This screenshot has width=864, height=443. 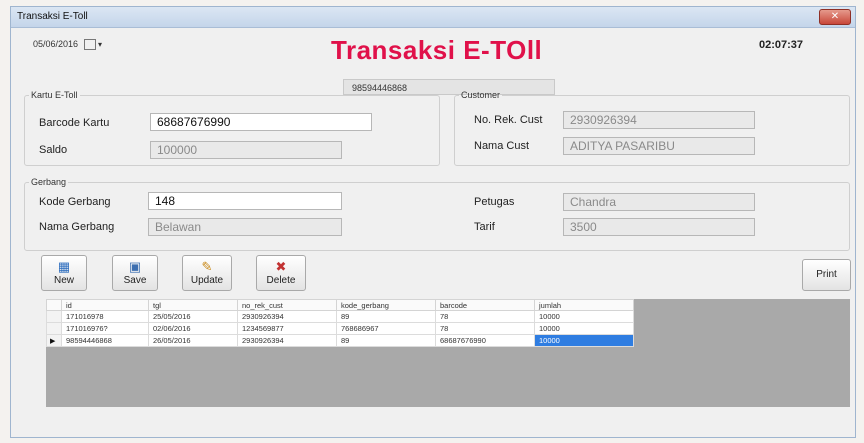 I want to click on group-customer-legend: Customer, so click(x=481, y=95).